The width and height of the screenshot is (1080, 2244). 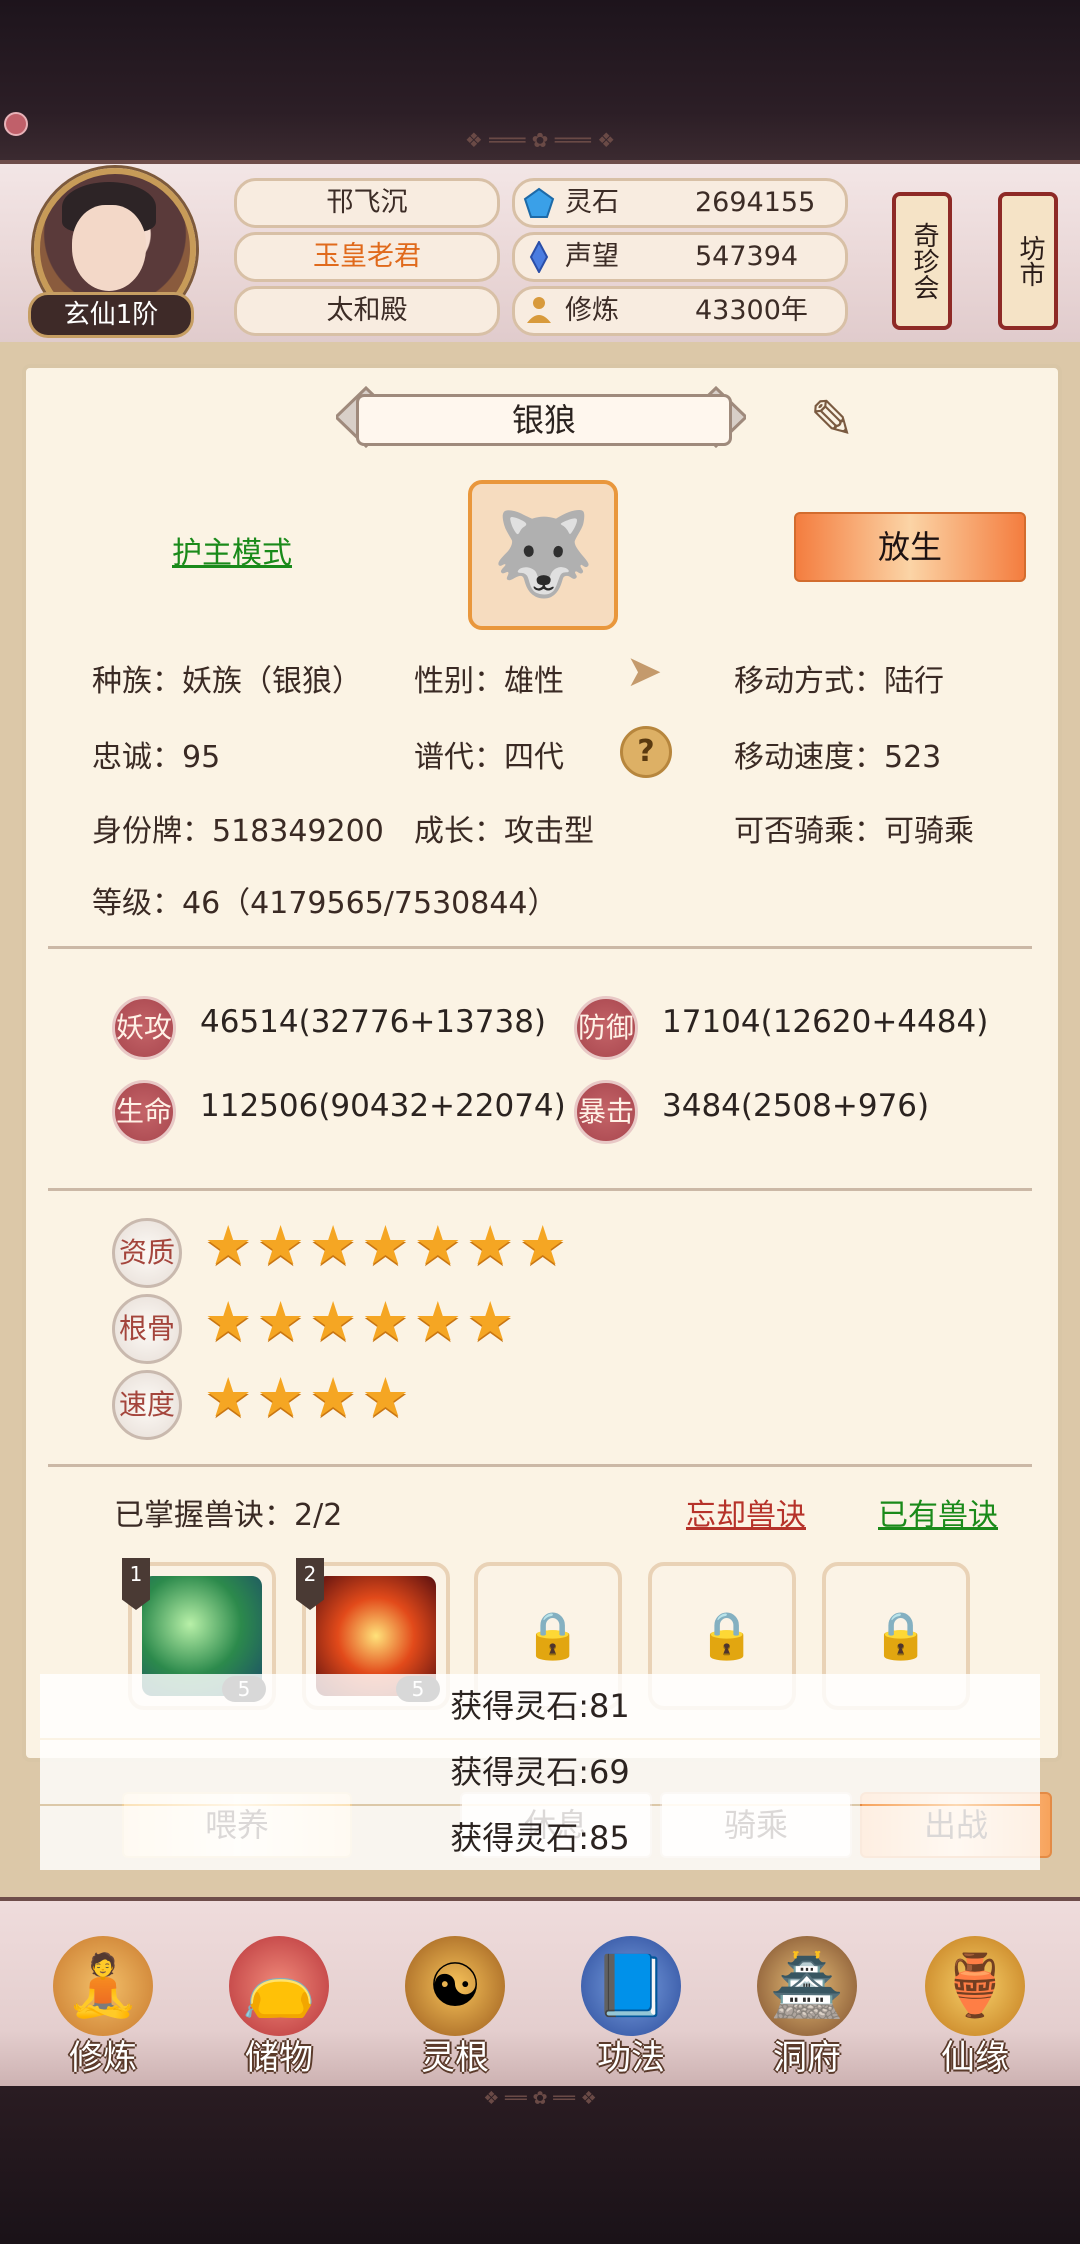 What do you see at coordinates (592, 256) in the screenshot?
I see `resource-label: 声望` at bounding box center [592, 256].